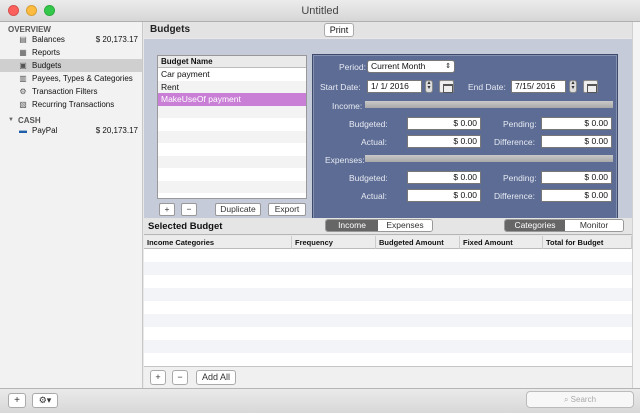 The image size is (640, 413). What do you see at coordinates (47, 65) in the screenshot?
I see `sidebar-item-label: Budgets` at bounding box center [47, 65].